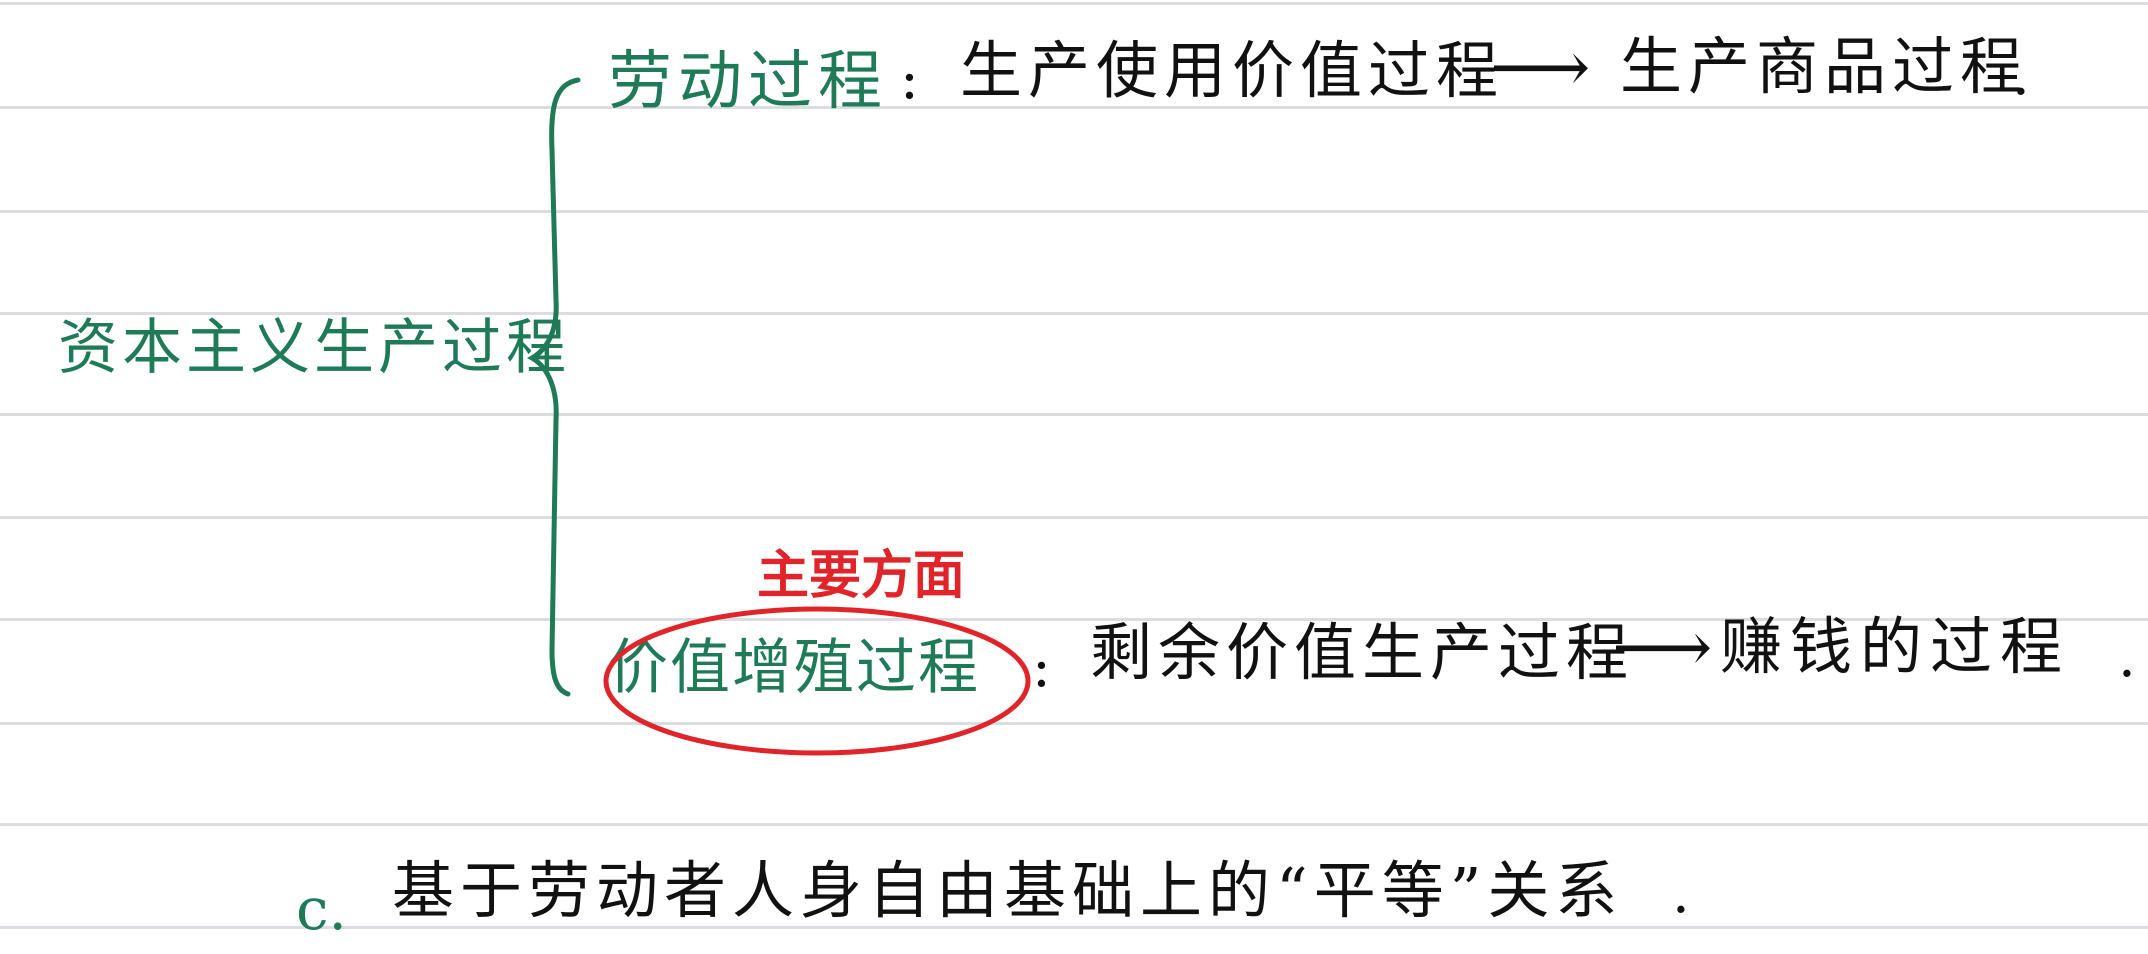  What do you see at coordinates (553, 387) in the screenshot?
I see `curly-brace` at bounding box center [553, 387].